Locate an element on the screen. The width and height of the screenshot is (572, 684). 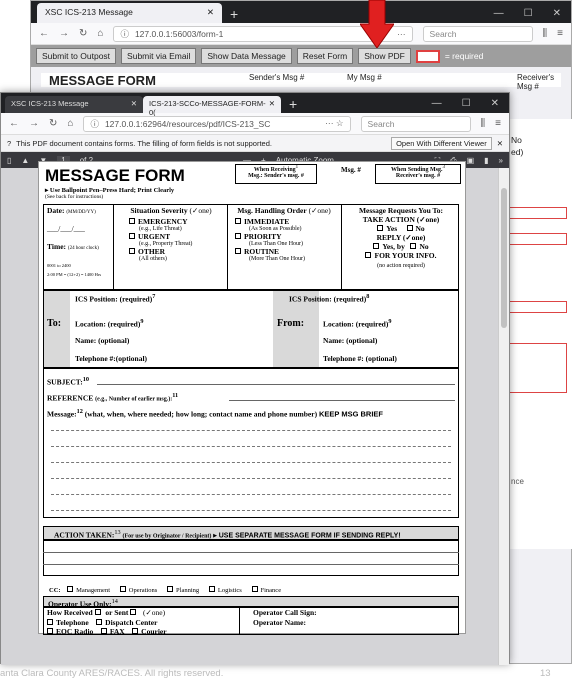
save-icon: ▣ is located at coordinates (471, 160).